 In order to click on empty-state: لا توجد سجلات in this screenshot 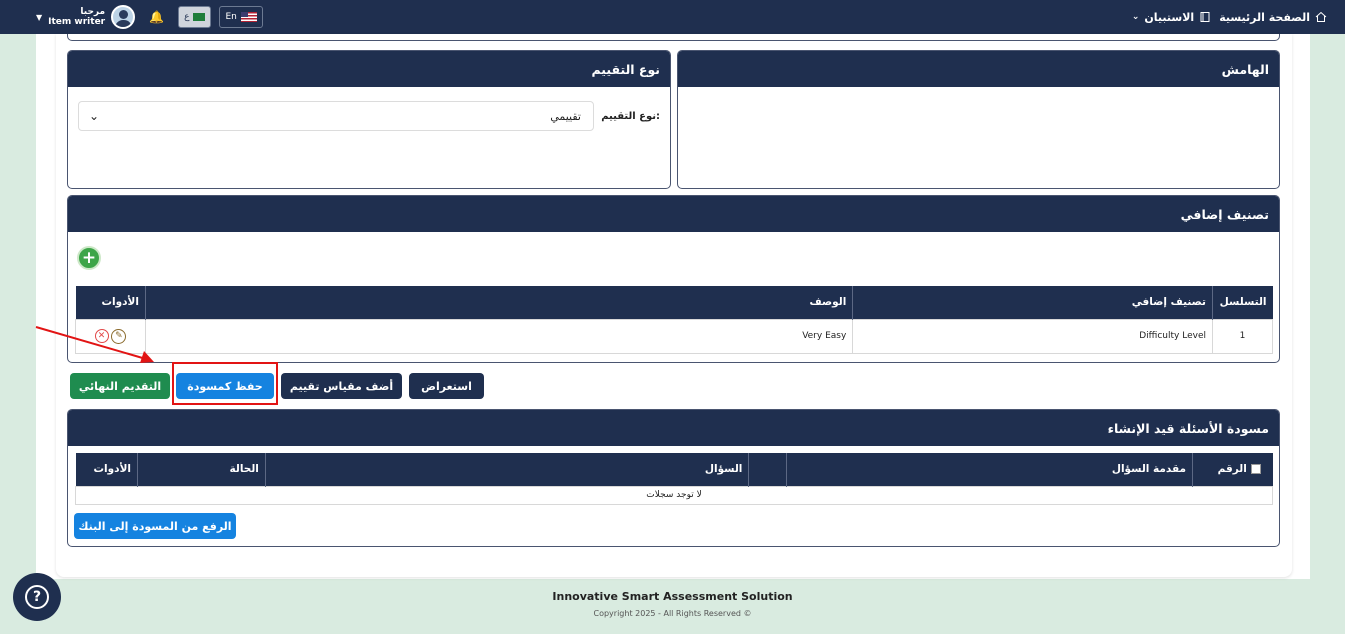, I will do `click(674, 495)`.